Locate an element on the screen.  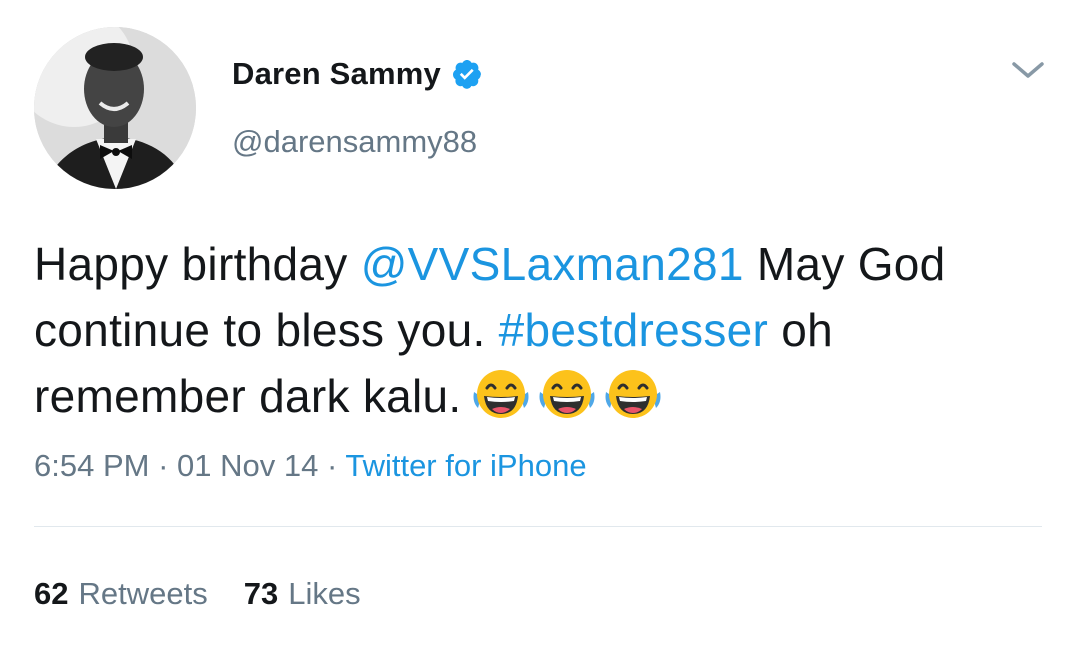
user-name-row: Daren Sammy is located at coordinates (357, 74).